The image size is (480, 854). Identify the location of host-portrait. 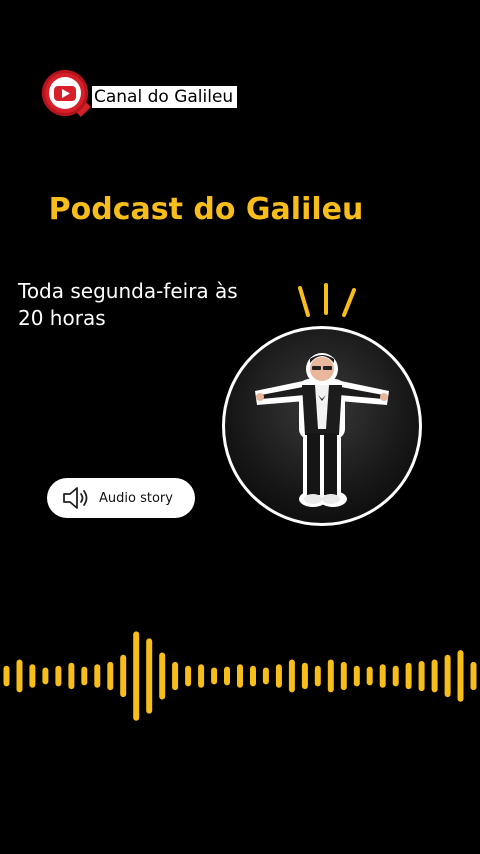
(322, 426).